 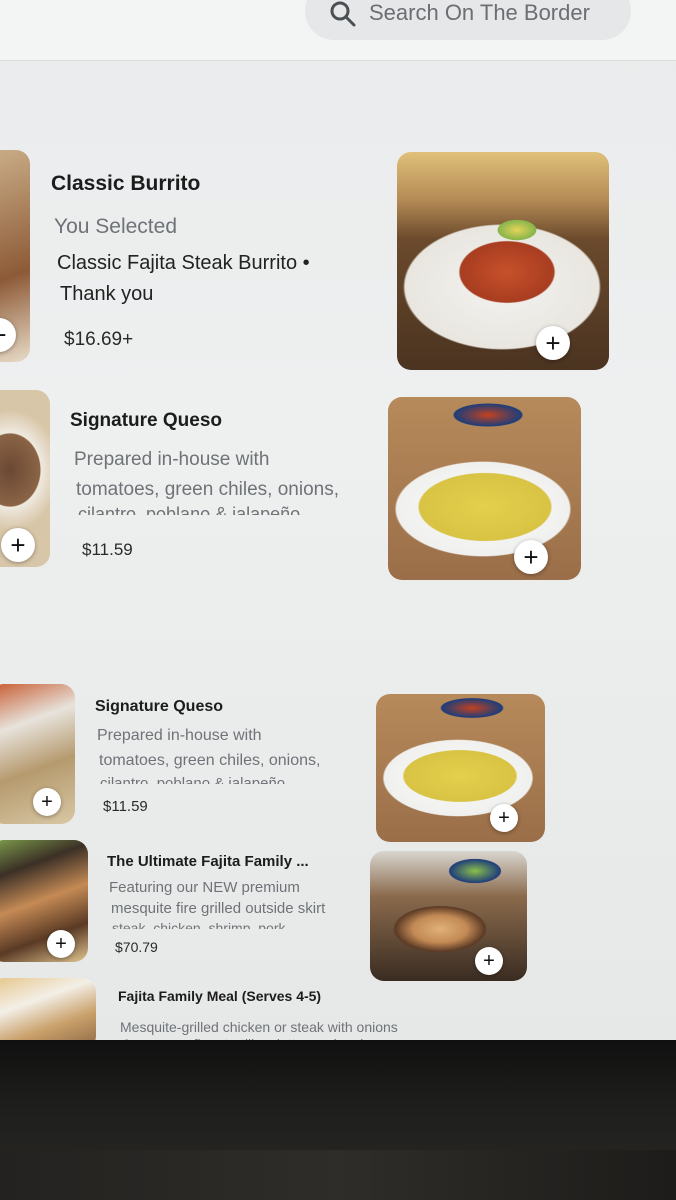 What do you see at coordinates (99, 339) in the screenshot?
I see `item-price: $16.69+` at bounding box center [99, 339].